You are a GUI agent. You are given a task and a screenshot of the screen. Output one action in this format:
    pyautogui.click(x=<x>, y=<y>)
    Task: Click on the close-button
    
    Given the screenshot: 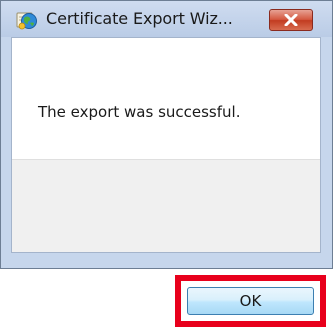 What is the action you would take?
    pyautogui.click(x=291, y=20)
    